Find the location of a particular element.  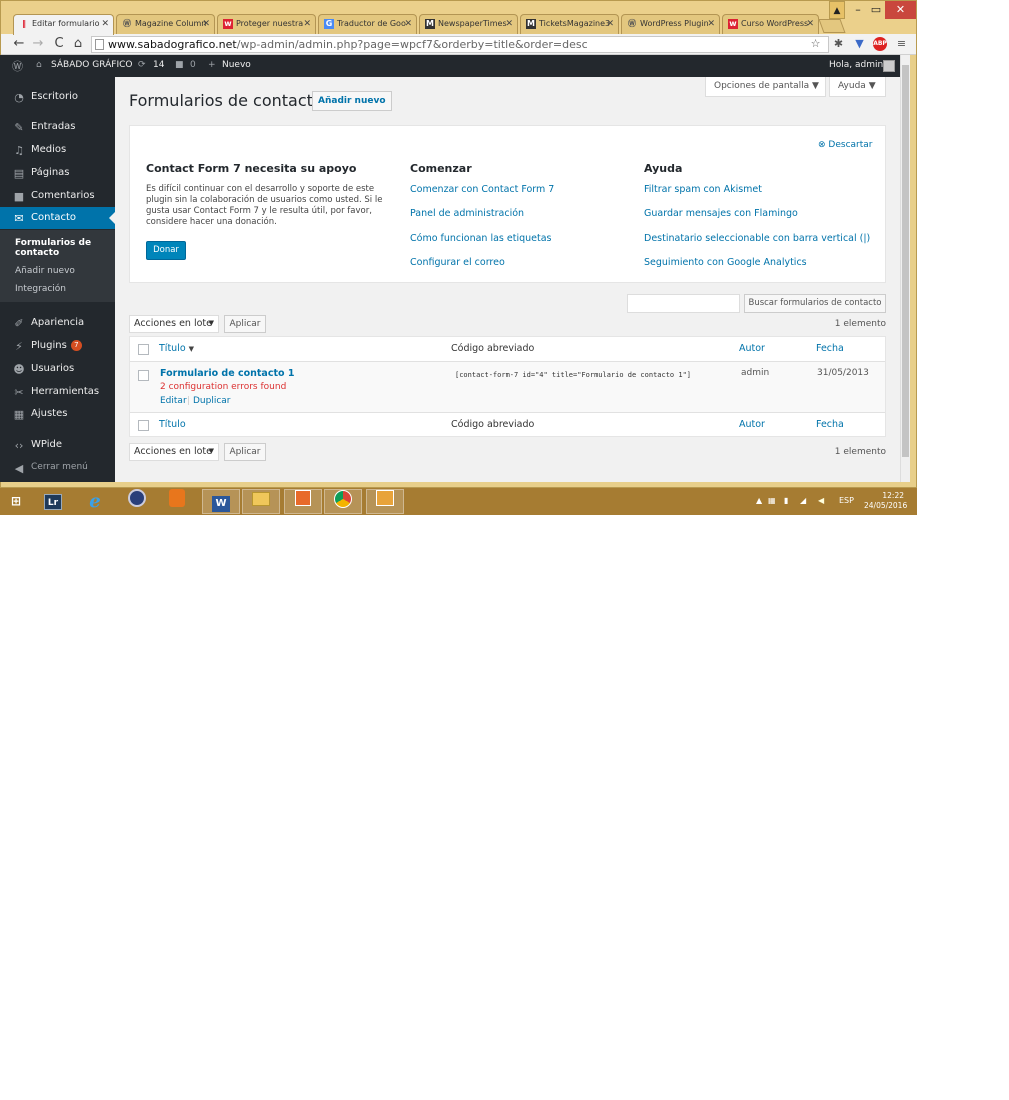

start-link: Cómo funcionan las etiquetas is located at coordinates (481, 238).